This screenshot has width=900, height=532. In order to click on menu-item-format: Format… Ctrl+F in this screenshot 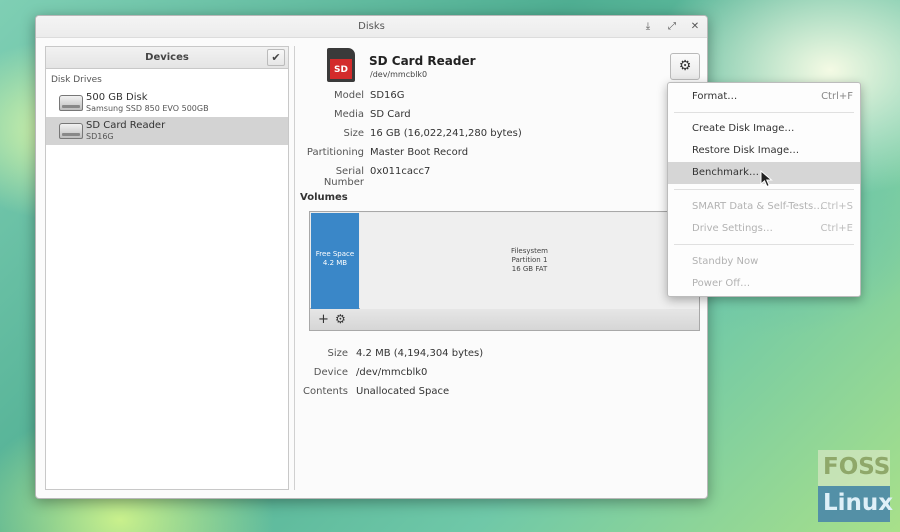, I will do `click(764, 97)`.